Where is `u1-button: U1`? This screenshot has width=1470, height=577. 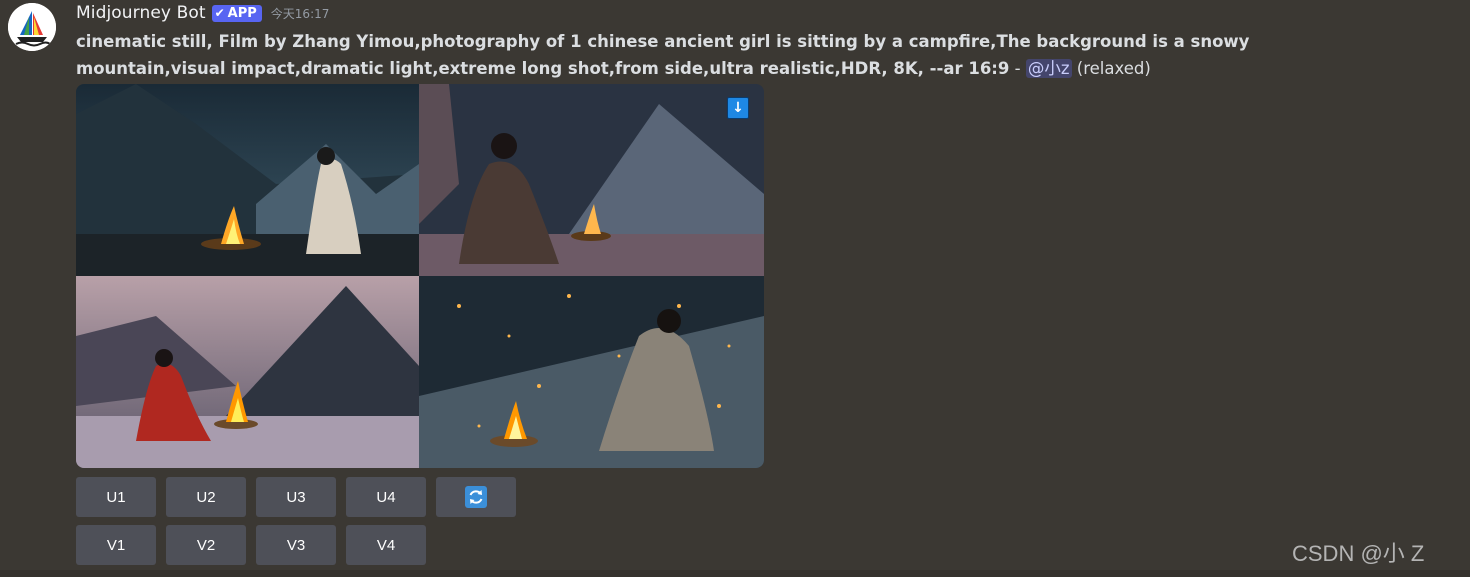
u1-button: U1 is located at coordinates (116, 497).